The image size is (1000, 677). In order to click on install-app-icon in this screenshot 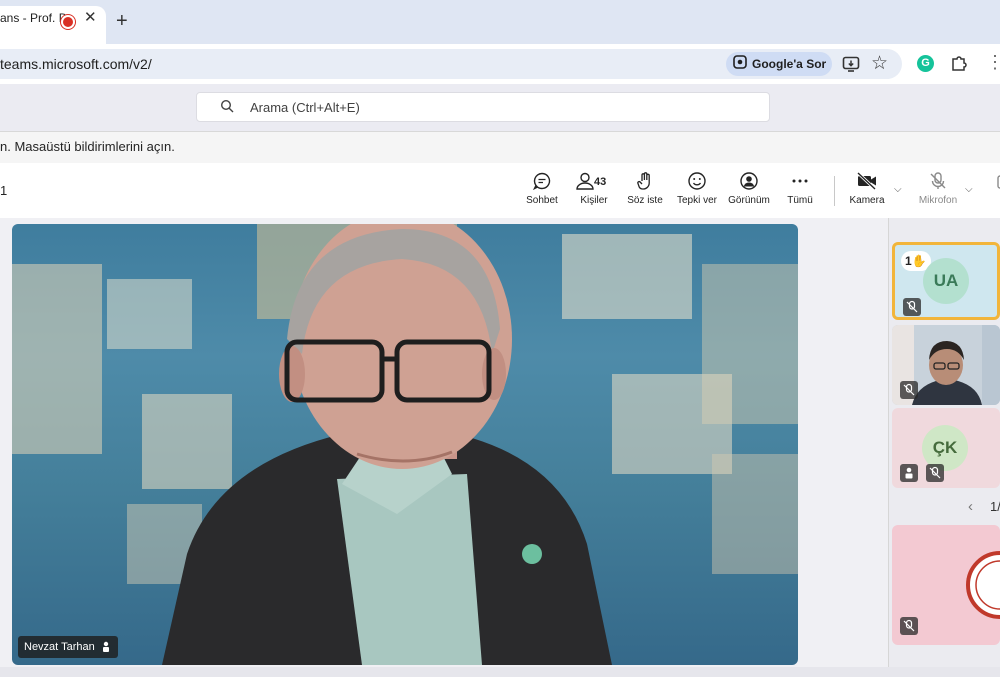, I will do `click(851, 64)`.